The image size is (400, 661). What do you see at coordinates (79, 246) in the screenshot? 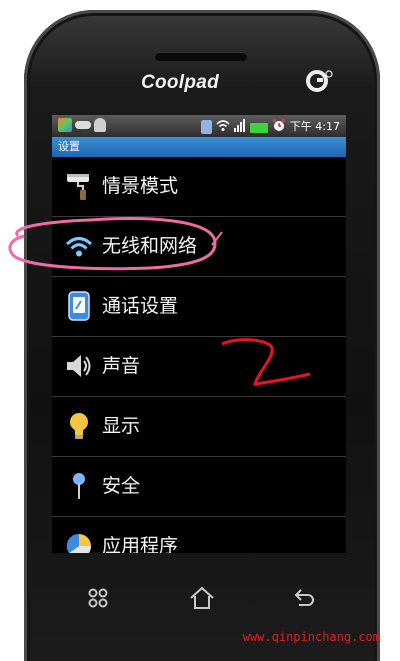
I see `wifi-icon` at bounding box center [79, 246].